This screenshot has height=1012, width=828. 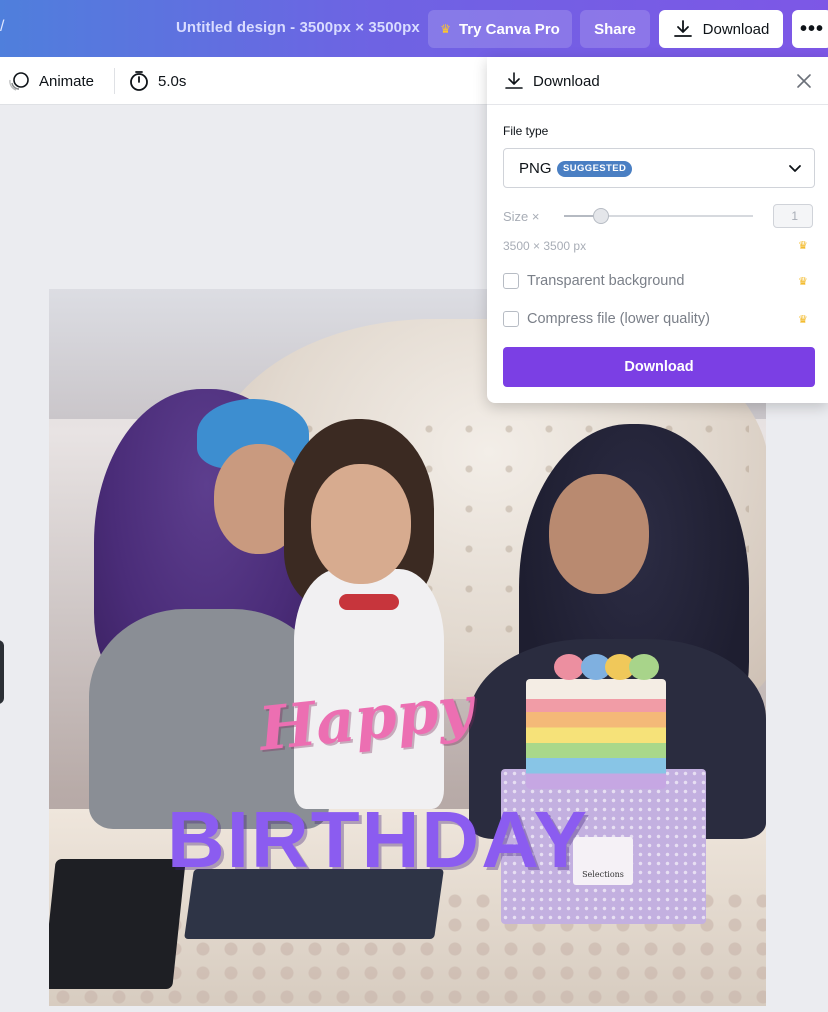 What do you see at coordinates (599, 534) in the screenshot?
I see `photo-face-right` at bounding box center [599, 534].